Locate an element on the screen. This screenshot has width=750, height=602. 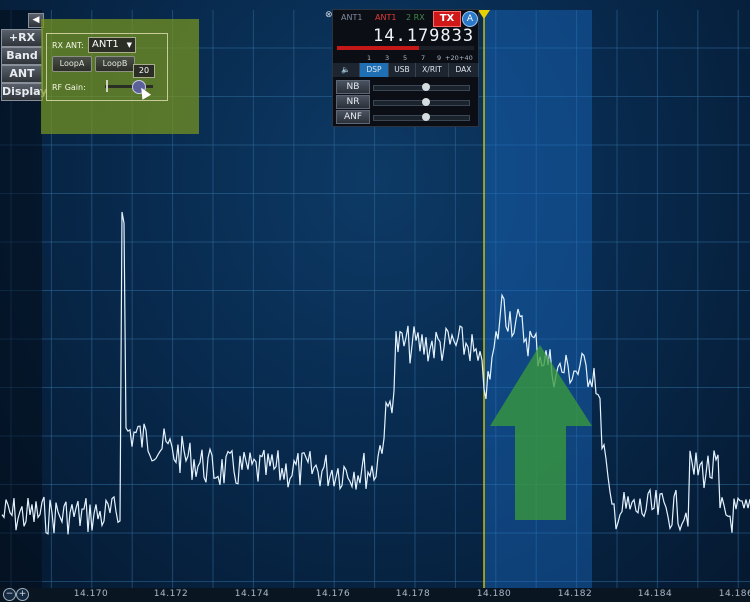
s-meter-tick: 1 is located at coordinates (369, 58).